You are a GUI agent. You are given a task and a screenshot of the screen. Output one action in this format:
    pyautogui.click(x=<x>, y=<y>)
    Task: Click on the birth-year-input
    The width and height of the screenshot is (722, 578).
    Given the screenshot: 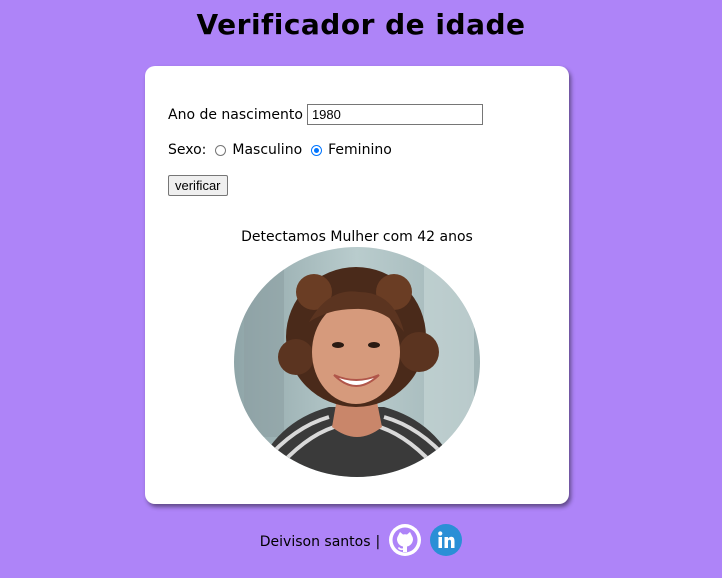 What is the action you would take?
    pyautogui.click(x=394, y=114)
    